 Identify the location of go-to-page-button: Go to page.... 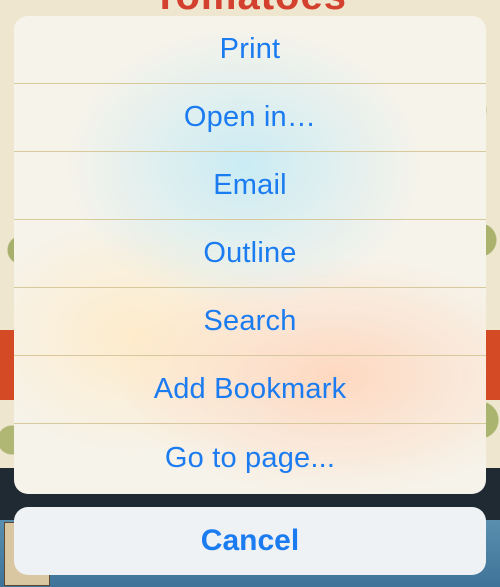
(250, 458).